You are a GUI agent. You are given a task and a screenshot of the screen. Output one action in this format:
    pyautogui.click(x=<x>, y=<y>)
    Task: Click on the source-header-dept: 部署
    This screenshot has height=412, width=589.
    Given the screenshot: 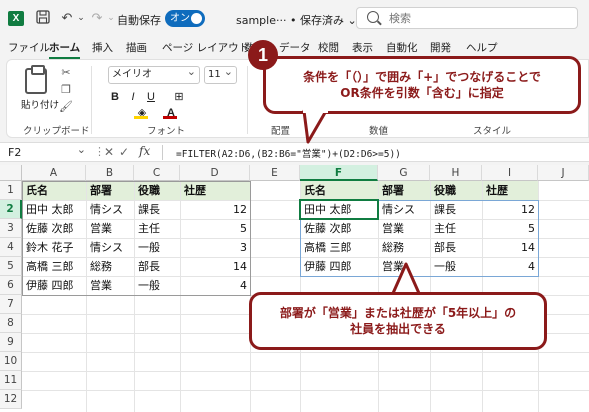 What is the action you would take?
    pyautogui.click(x=110, y=190)
    